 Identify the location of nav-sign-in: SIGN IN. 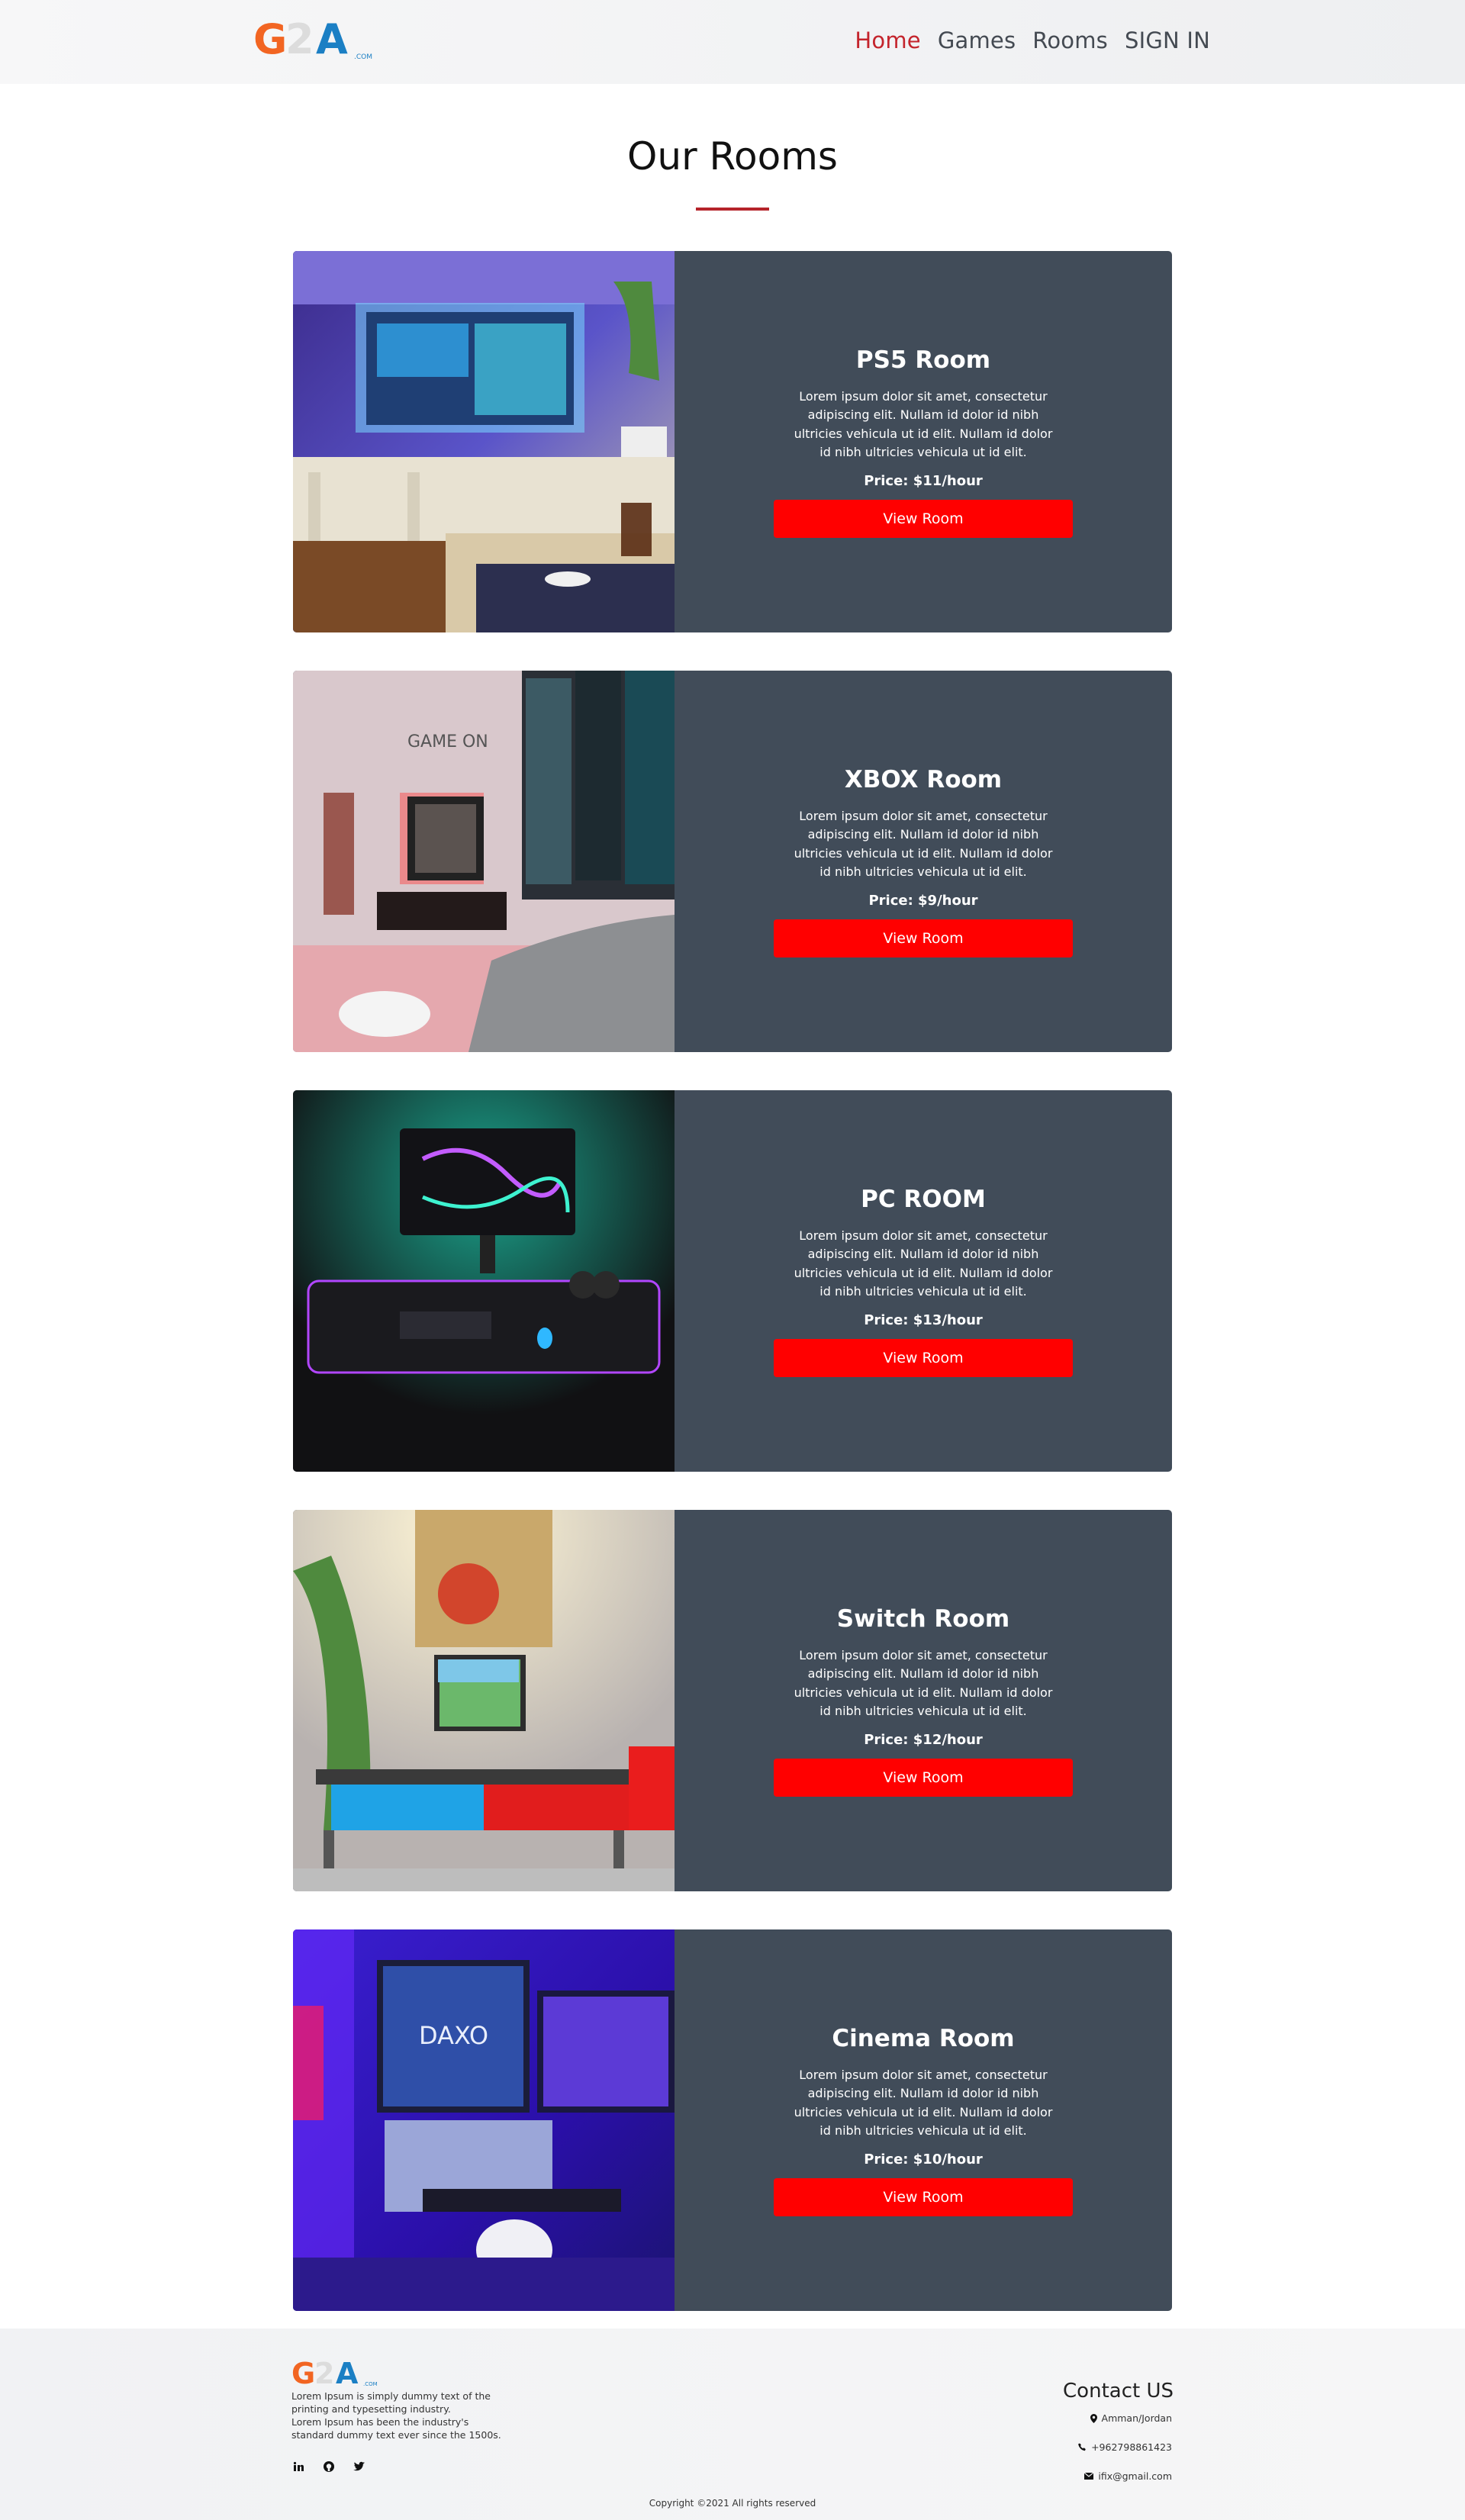
(1167, 40).